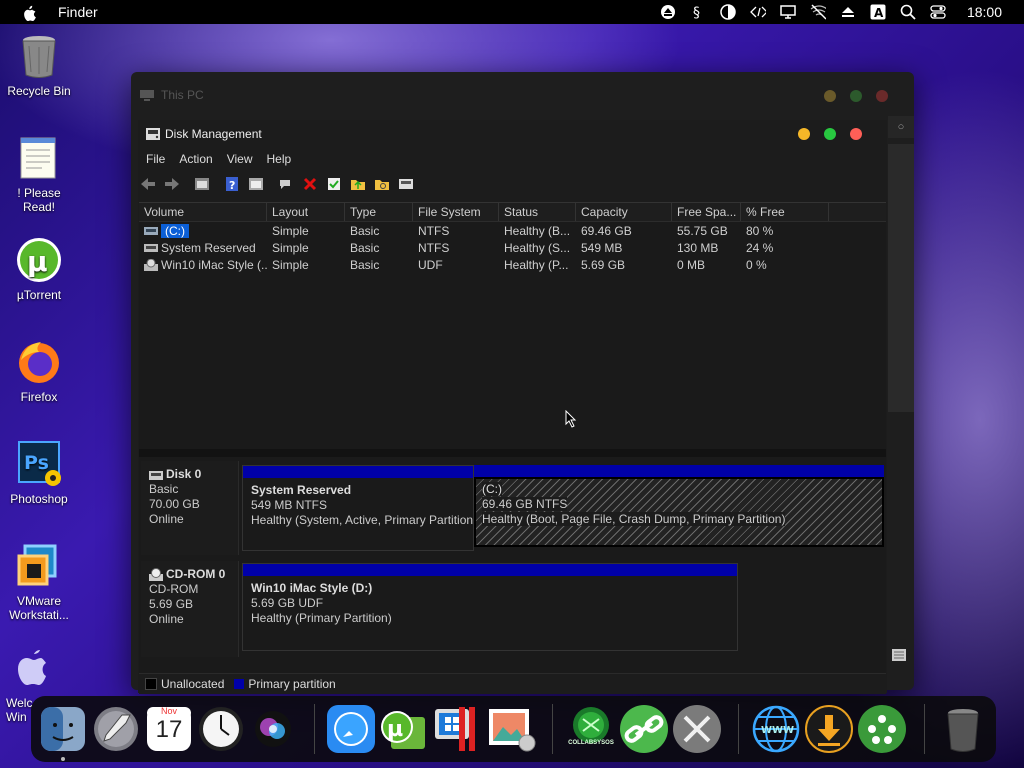 This screenshot has height=768, width=1024. What do you see at coordinates (698, 12) in the screenshot?
I see `script-icon: §` at bounding box center [698, 12].